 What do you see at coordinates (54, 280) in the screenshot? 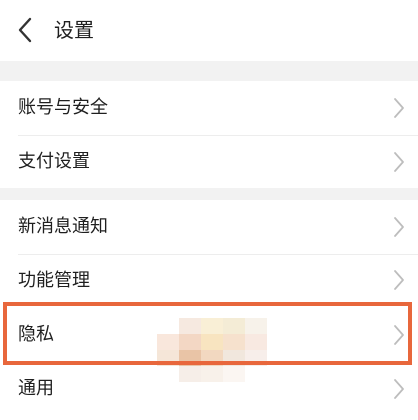
I see `settings-item-label: 功能管理` at bounding box center [54, 280].